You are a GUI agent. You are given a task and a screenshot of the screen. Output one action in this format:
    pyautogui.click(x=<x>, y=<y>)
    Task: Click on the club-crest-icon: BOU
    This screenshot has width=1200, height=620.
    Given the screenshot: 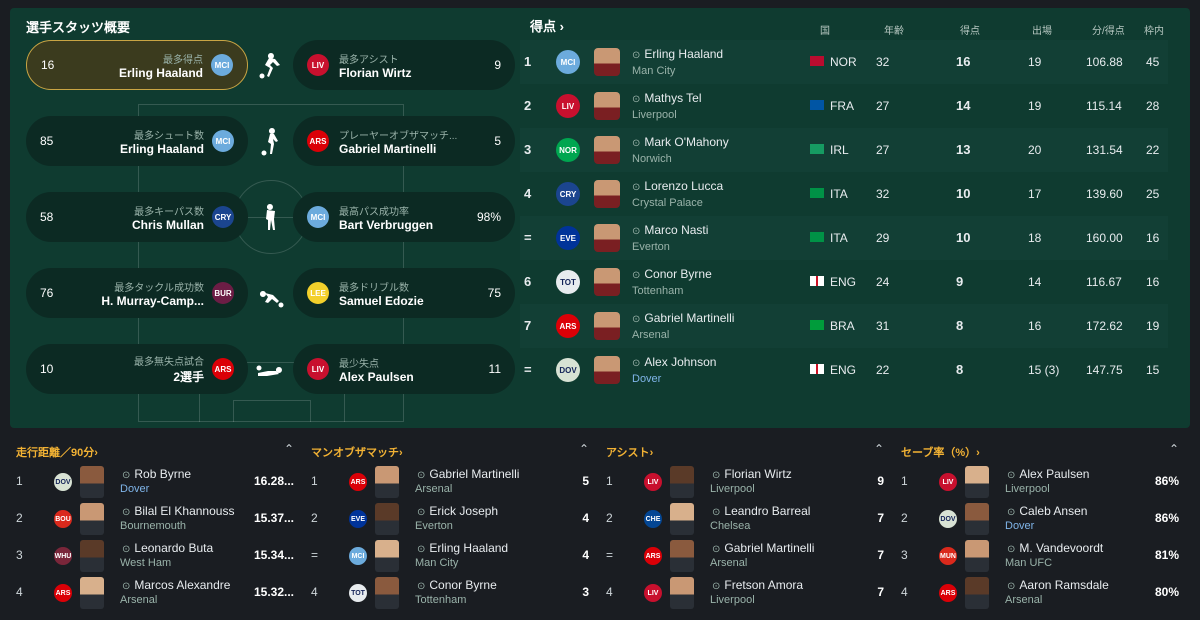 What is the action you would take?
    pyautogui.click(x=63, y=519)
    